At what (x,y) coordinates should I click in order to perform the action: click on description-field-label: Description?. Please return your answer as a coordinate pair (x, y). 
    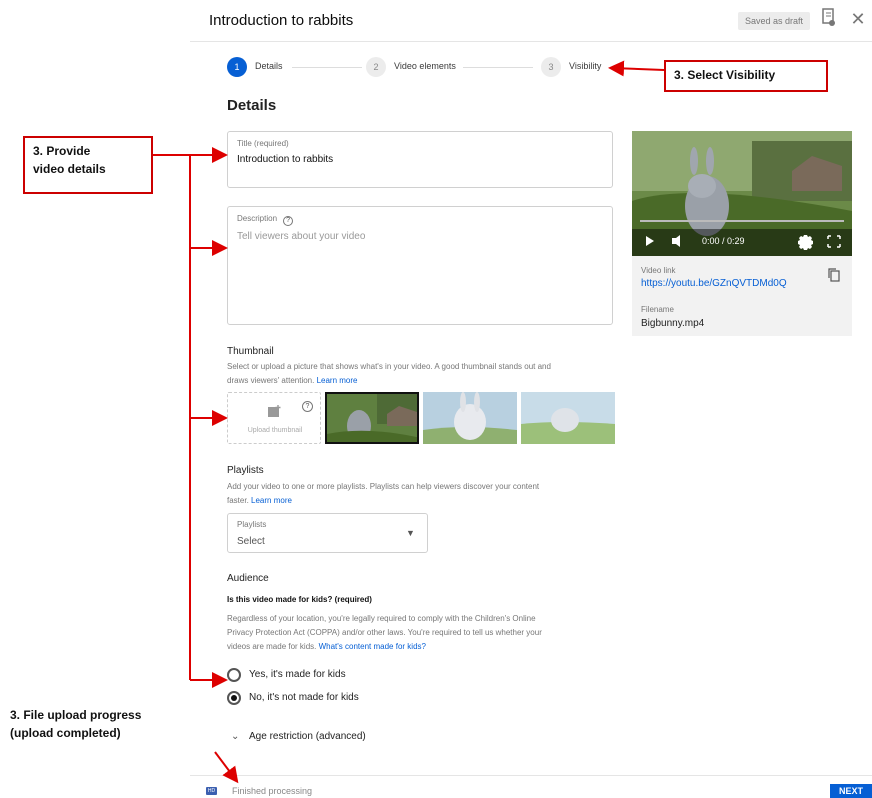
    Looking at the image, I should click on (265, 220).